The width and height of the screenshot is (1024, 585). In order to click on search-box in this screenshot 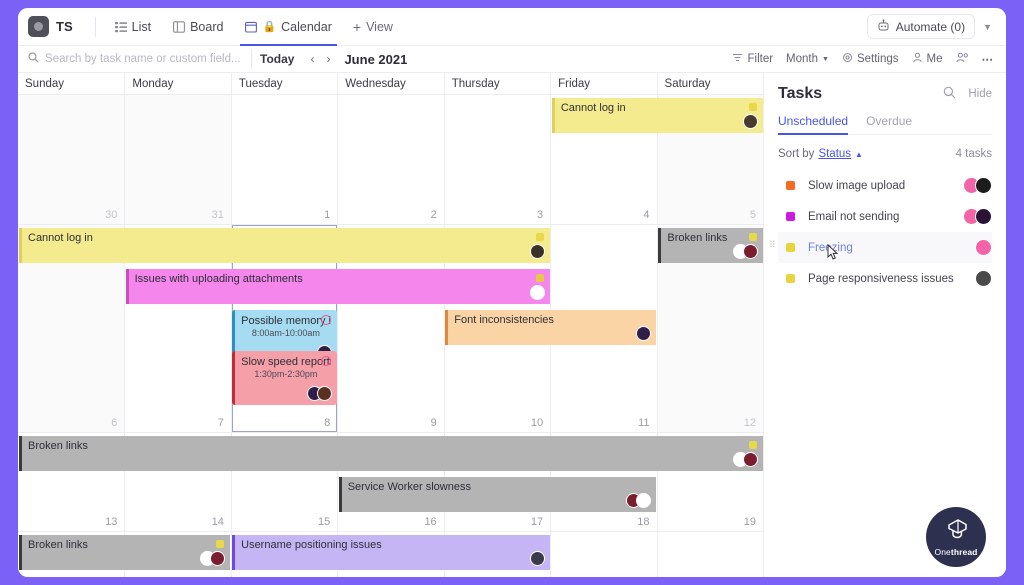, I will do `click(135, 59)`.